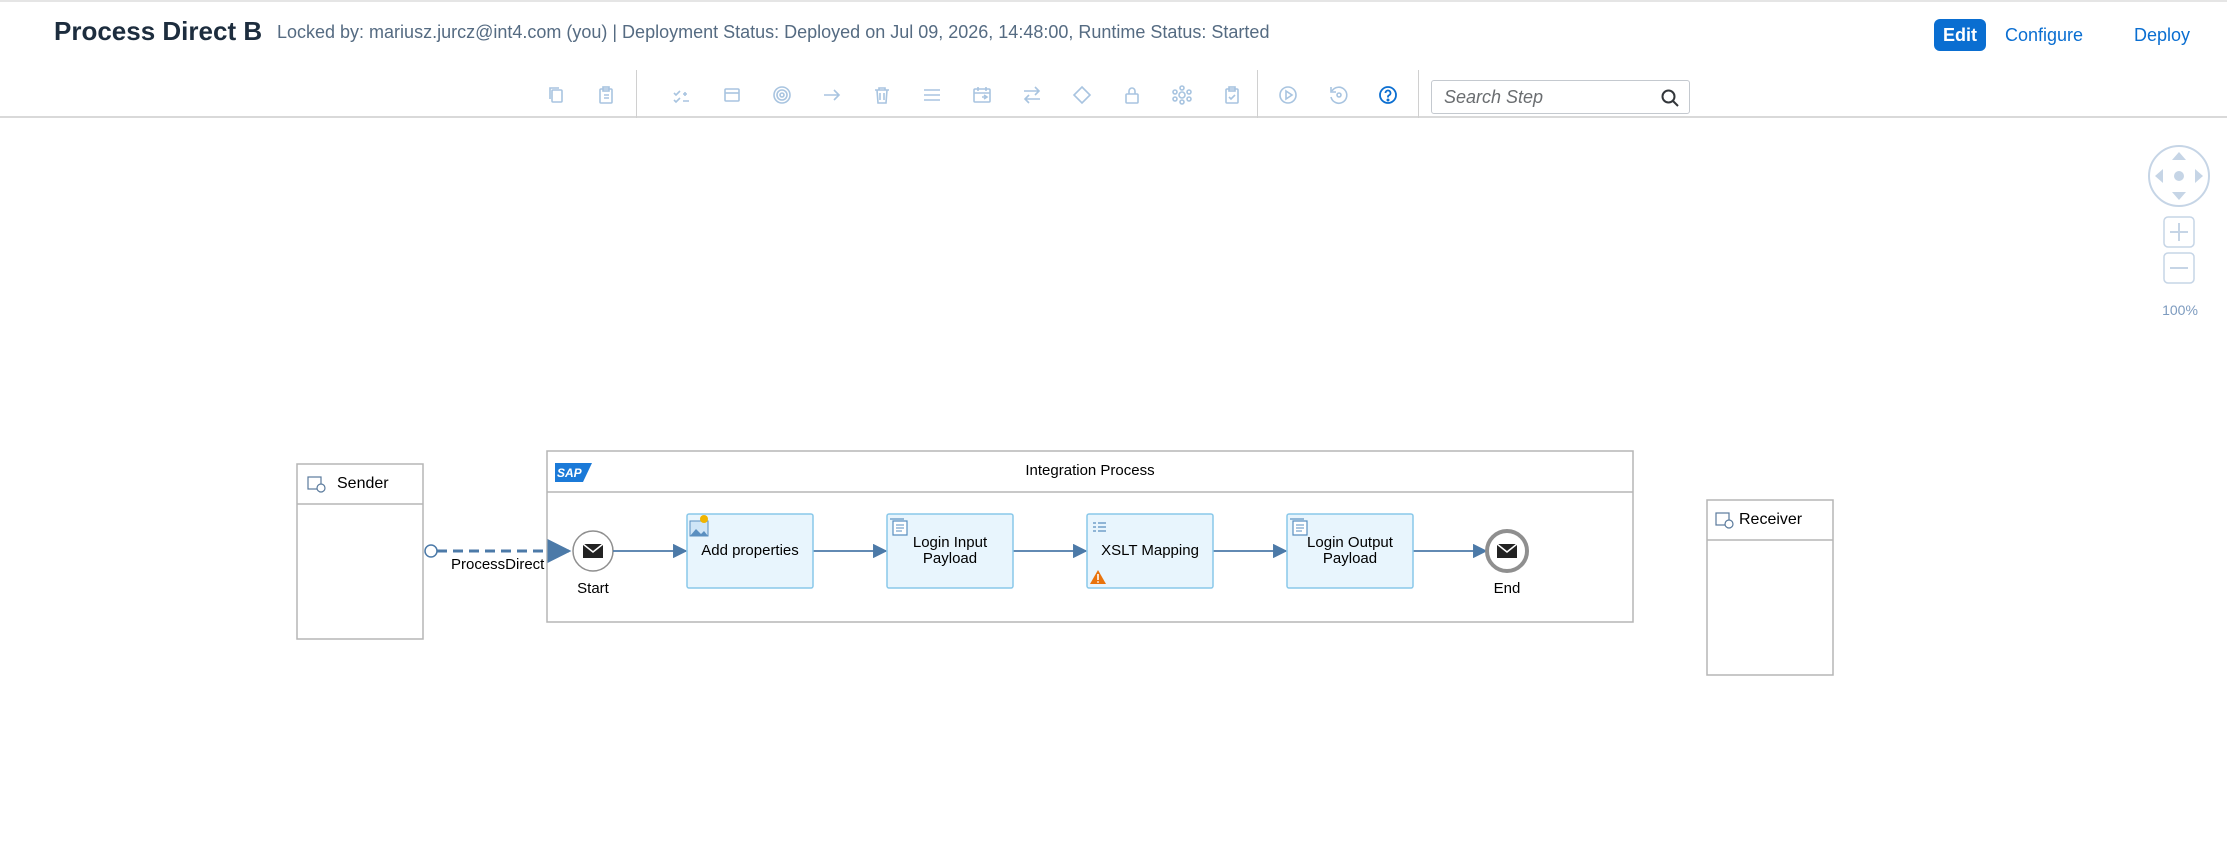 The height and width of the screenshot is (862, 2227). What do you see at coordinates (1771, 519) in the screenshot?
I see `receiver-label: Receiver` at bounding box center [1771, 519].